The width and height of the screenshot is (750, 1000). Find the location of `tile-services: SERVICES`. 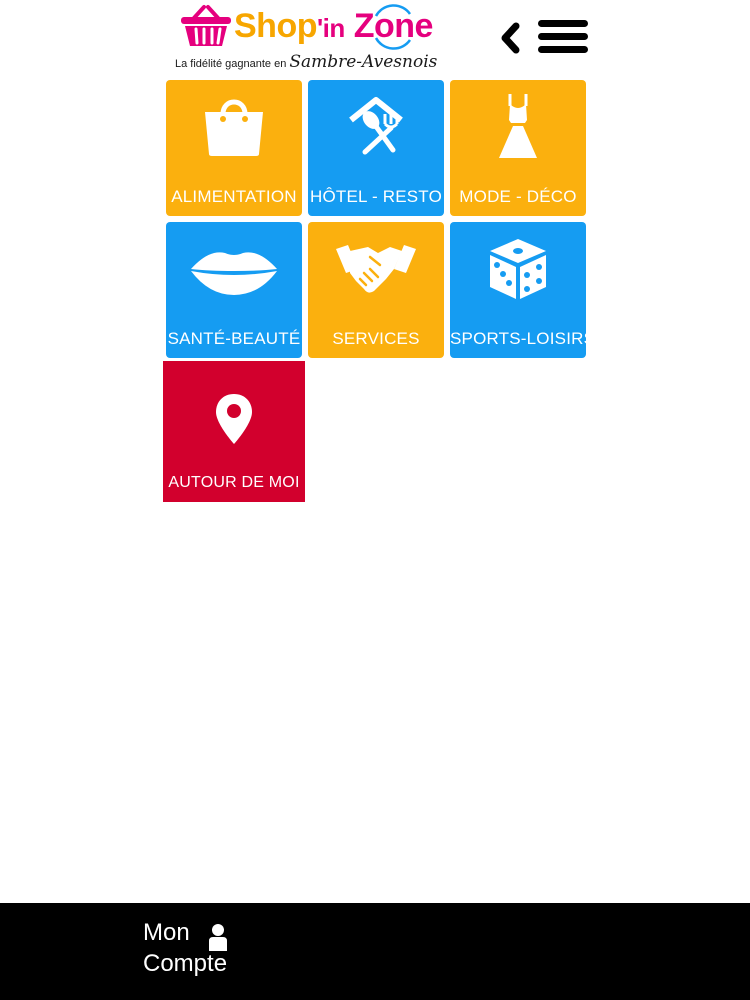

tile-services: SERVICES is located at coordinates (376, 290).